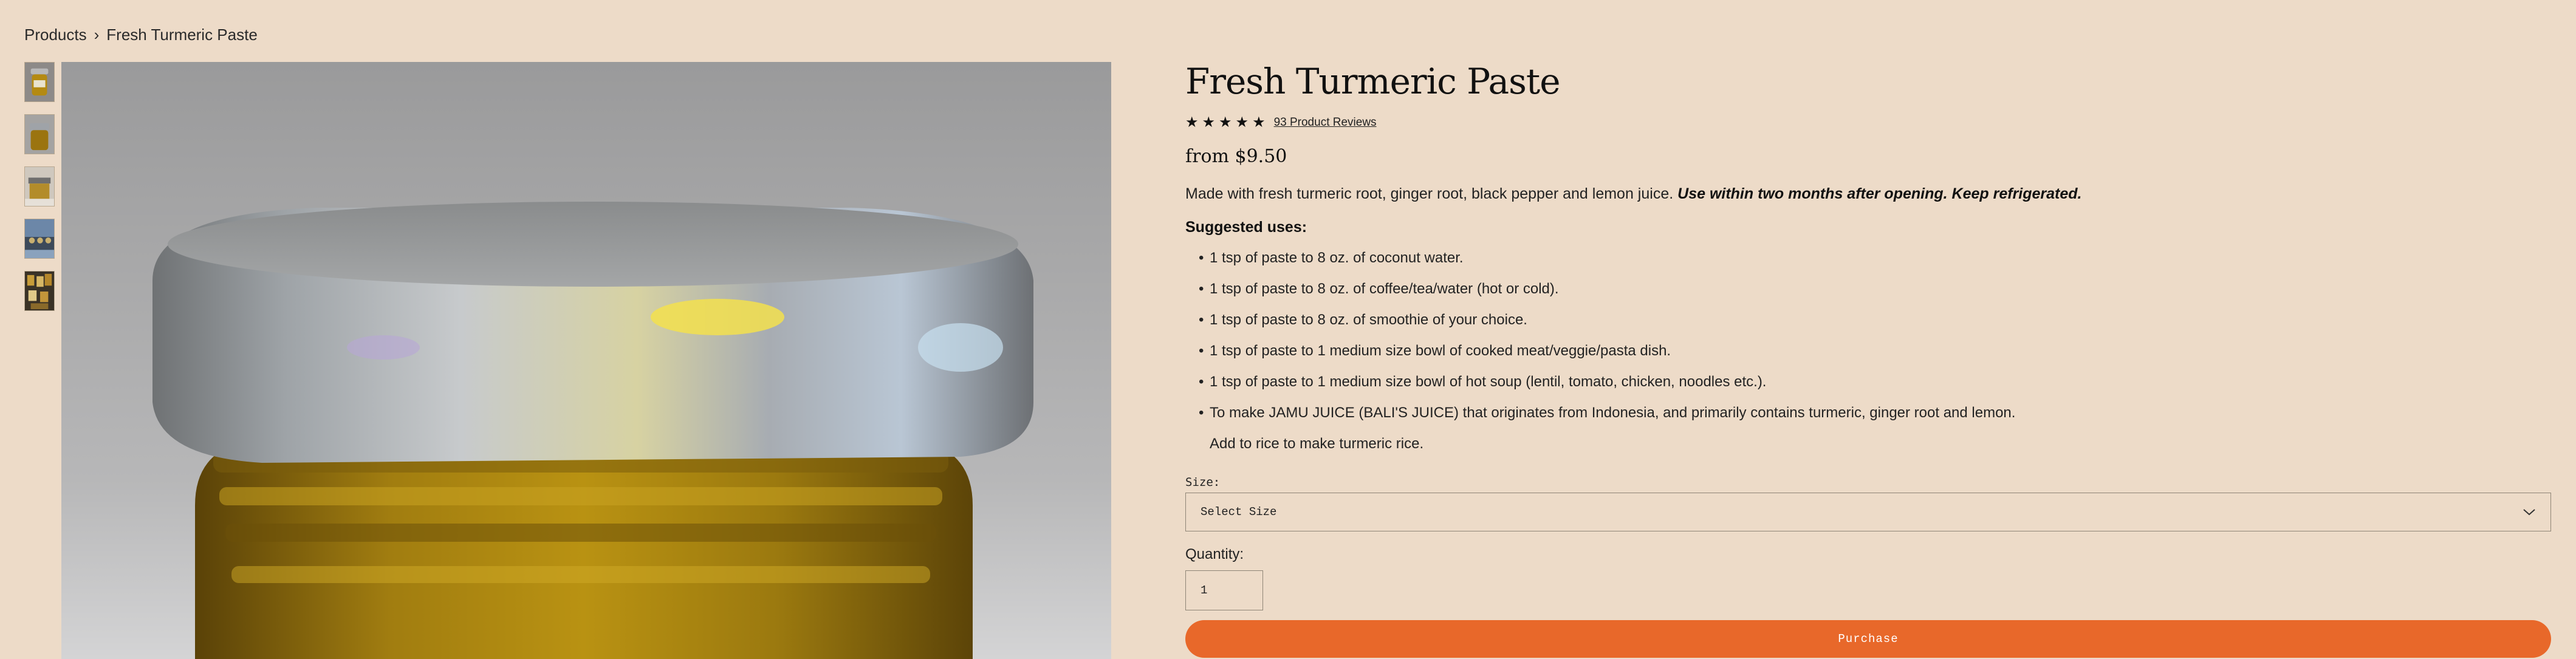  I want to click on breadcrumb-products-link: Products, so click(55, 35).